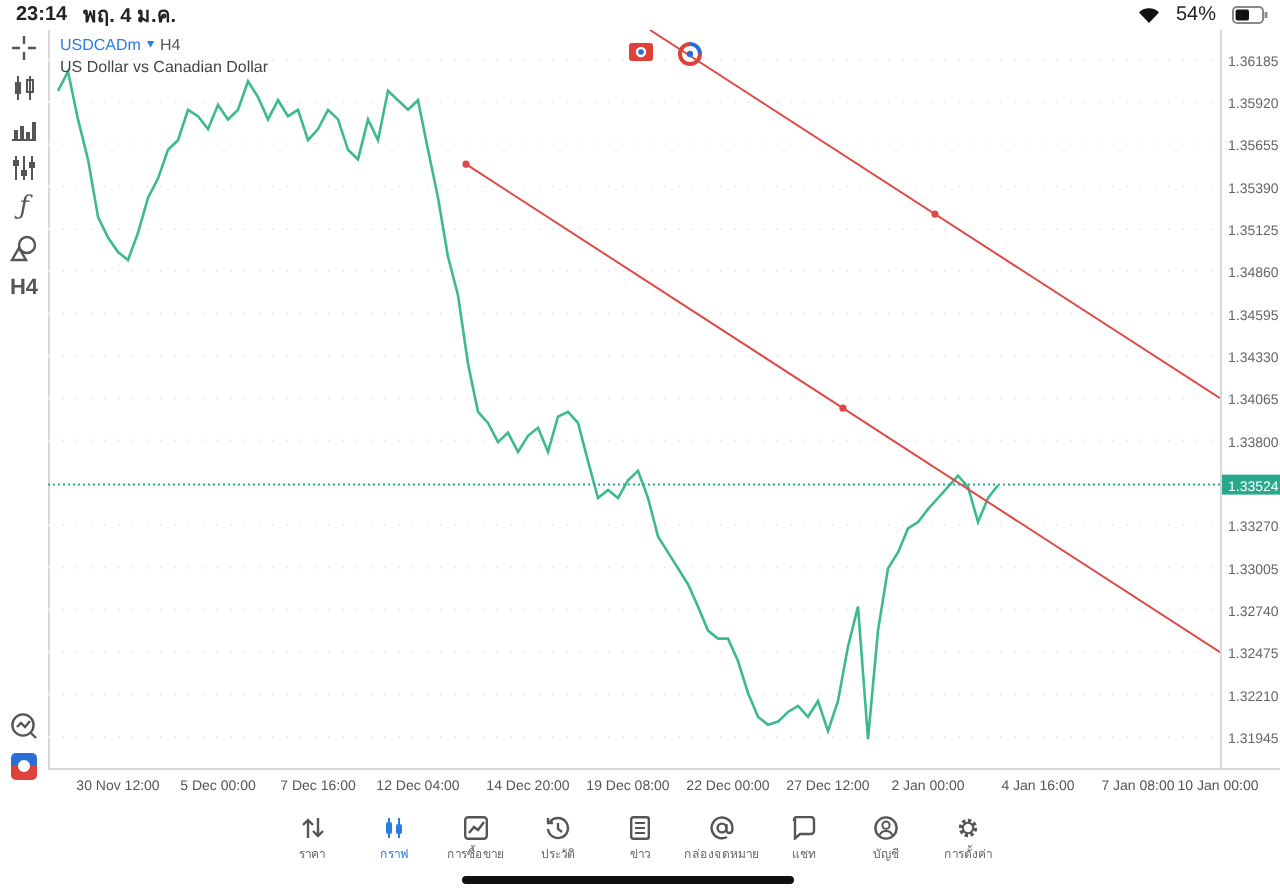 This screenshot has height=894, width=1280. I want to click on wifi-icon, so click(1148, 15).